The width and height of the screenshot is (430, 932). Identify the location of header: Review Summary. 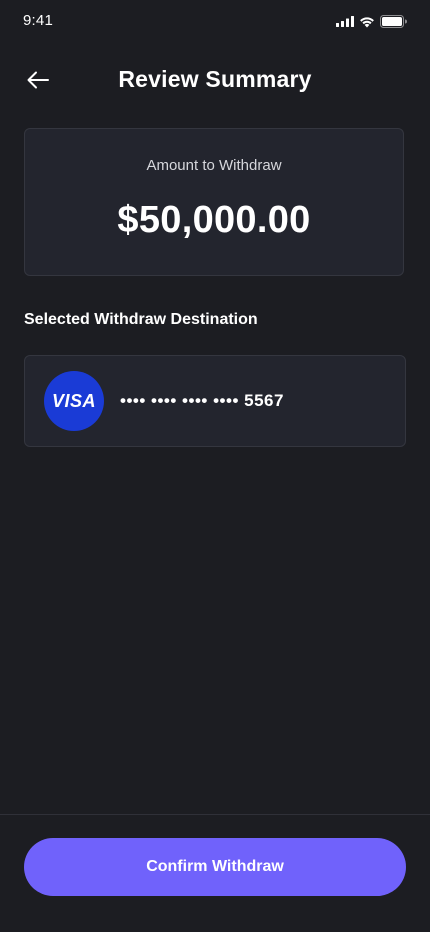
(215, 80).